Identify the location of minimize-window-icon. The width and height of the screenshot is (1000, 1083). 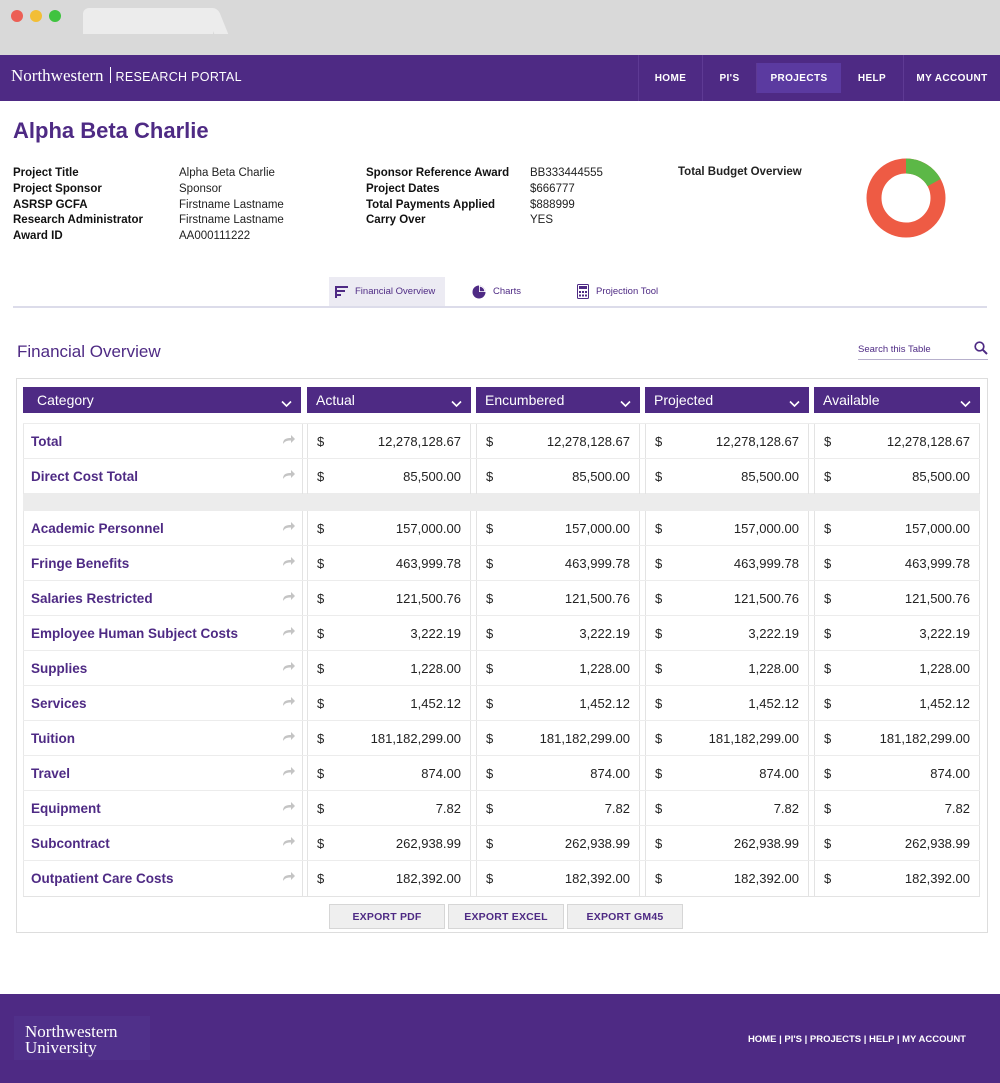
(36, 16).